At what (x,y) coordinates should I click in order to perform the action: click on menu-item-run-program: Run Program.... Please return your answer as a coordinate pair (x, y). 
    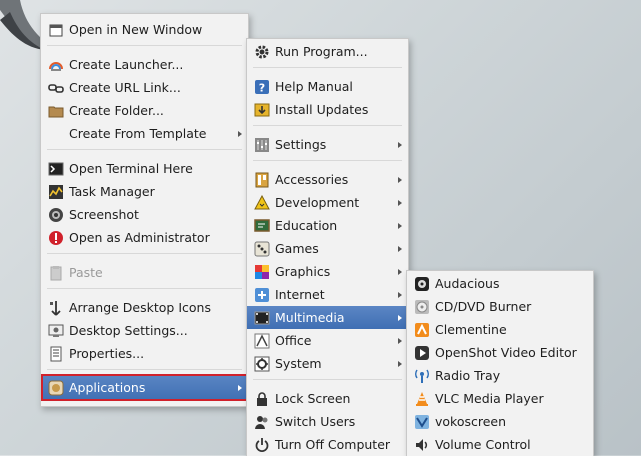
    Looking at the image, I should click on (327, 51).